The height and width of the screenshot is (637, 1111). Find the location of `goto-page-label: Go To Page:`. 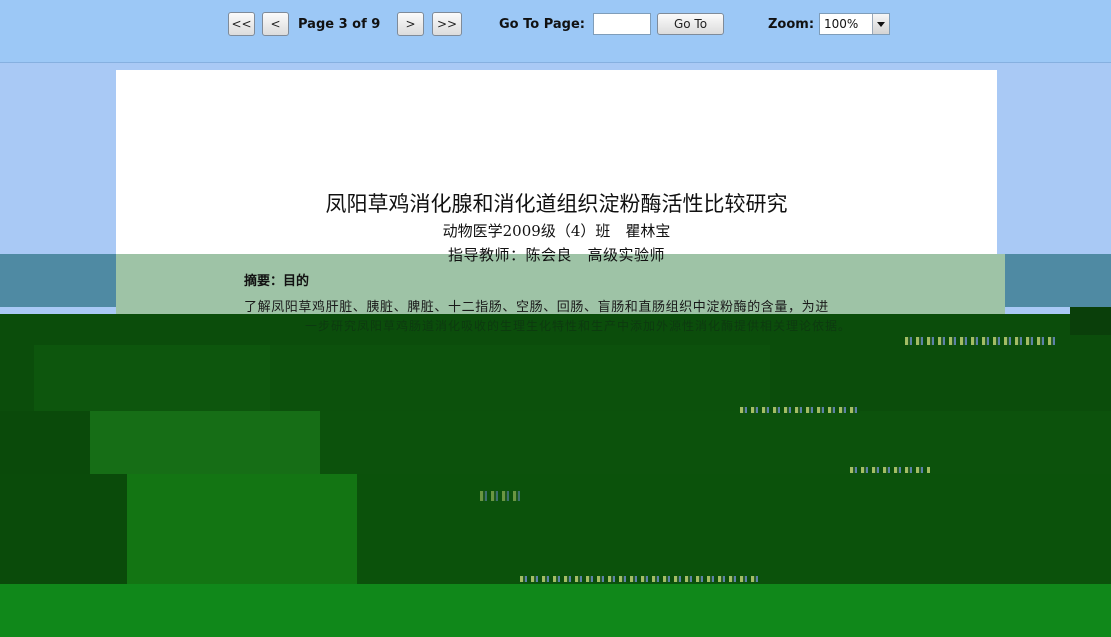

goto-page-label: Go To Page: is located at coordinates (542, 24).